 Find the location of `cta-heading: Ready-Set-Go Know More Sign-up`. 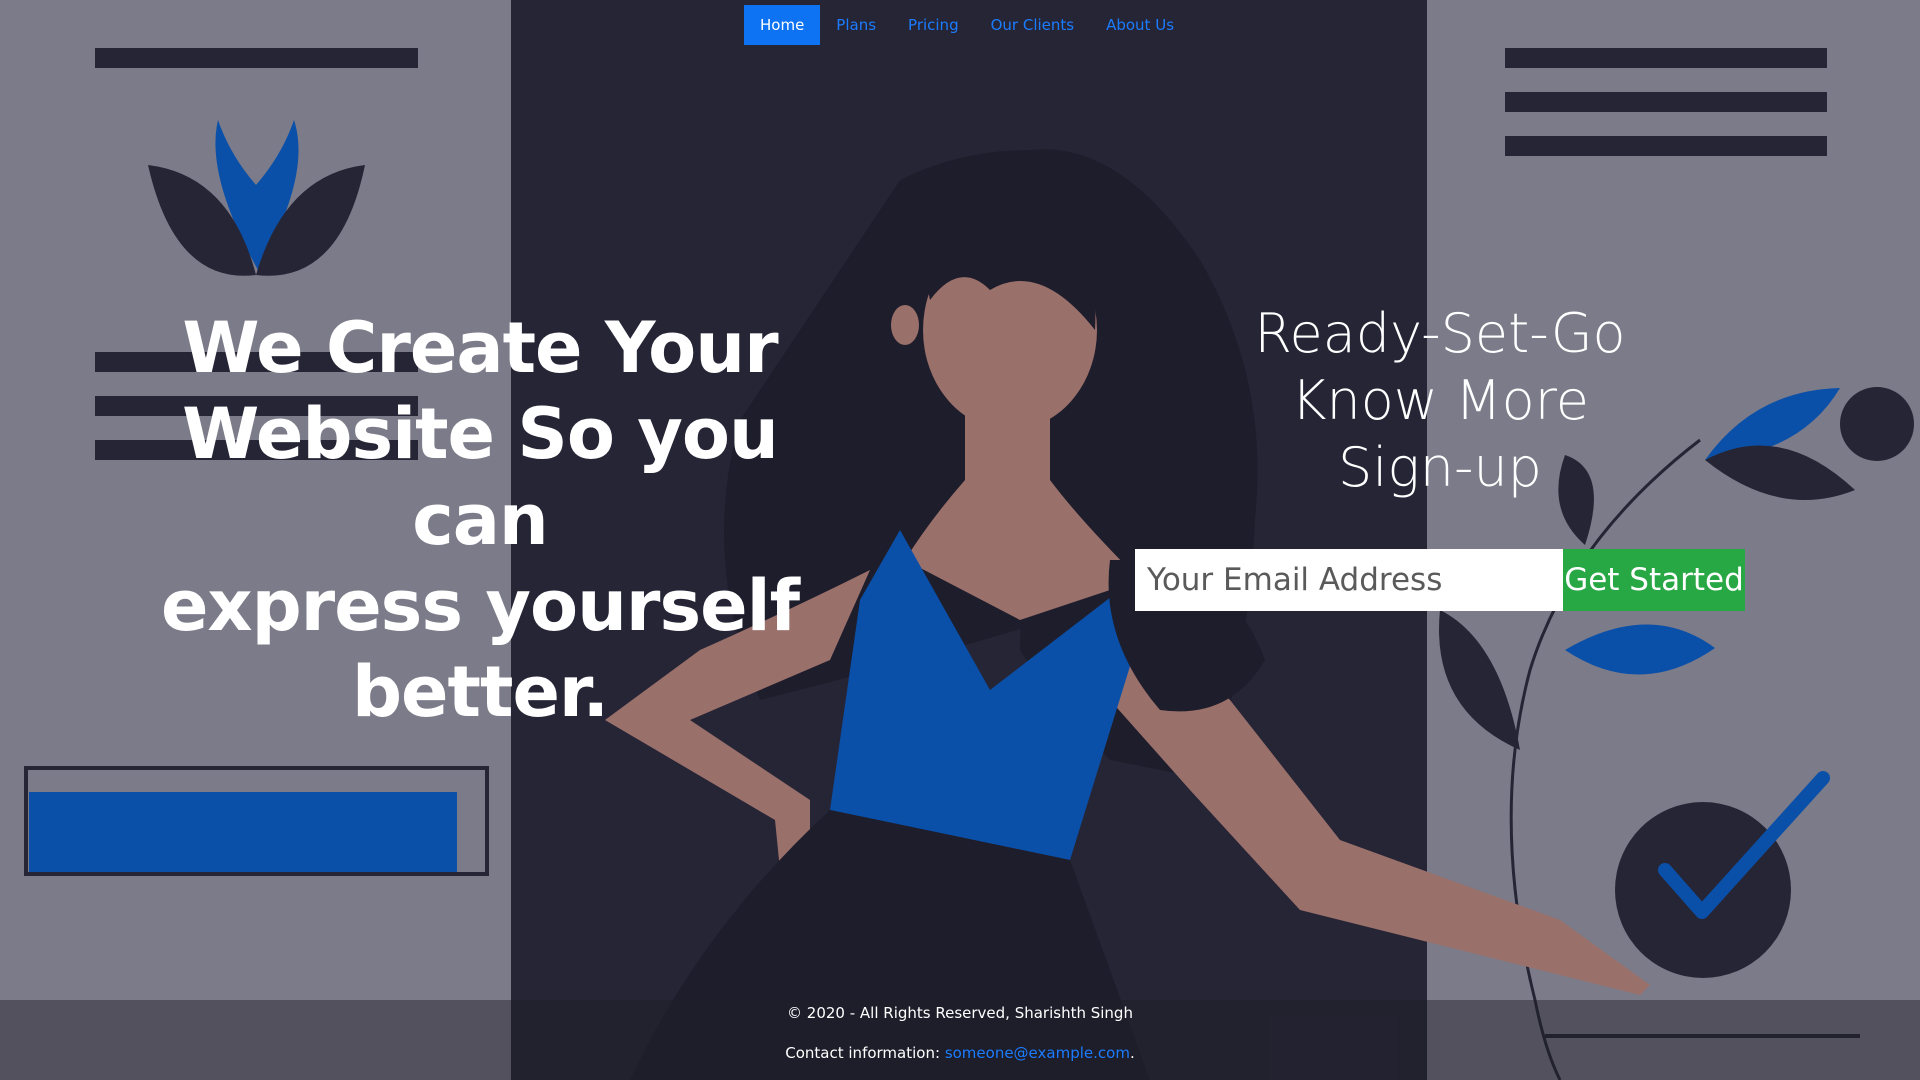

cta-heading: Ready-Set-Go Know More Sign-up is located at coordinates (1440, 400).